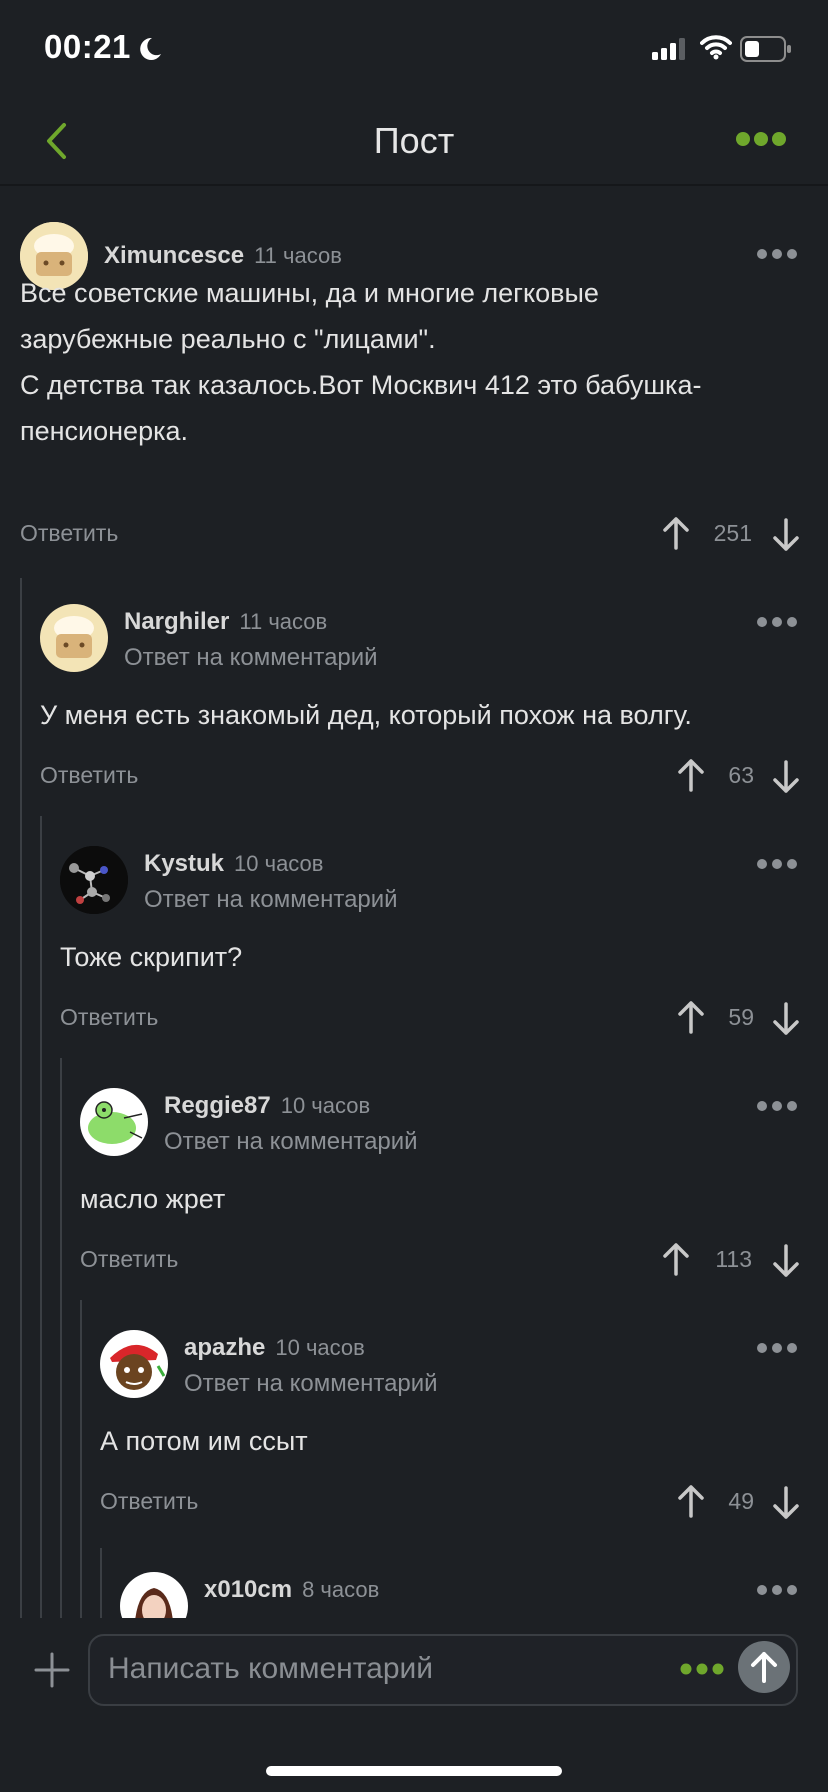 This screenshot has width=828, height=1792. I want to click on comment-author: x010cm 8 часов, so click(291, 1590).